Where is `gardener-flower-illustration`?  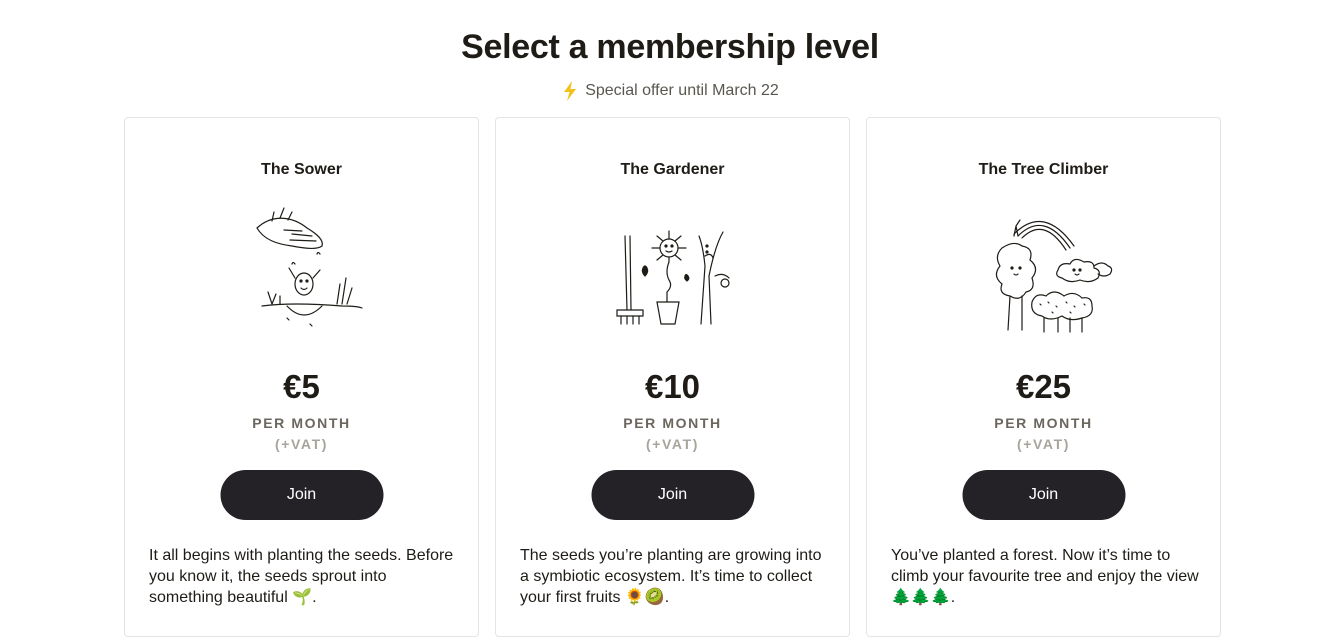 gardener-flower-illustration is located at coordinates (672, 271).